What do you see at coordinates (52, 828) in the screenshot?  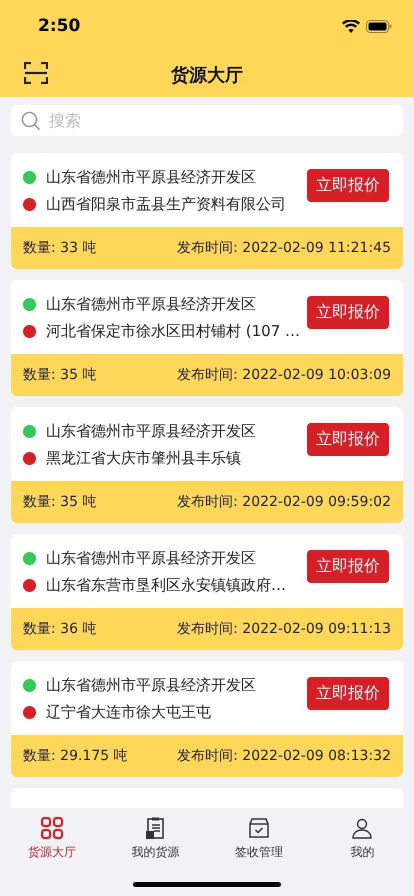 I see `grid-icon` at bounding box center [52, 828].